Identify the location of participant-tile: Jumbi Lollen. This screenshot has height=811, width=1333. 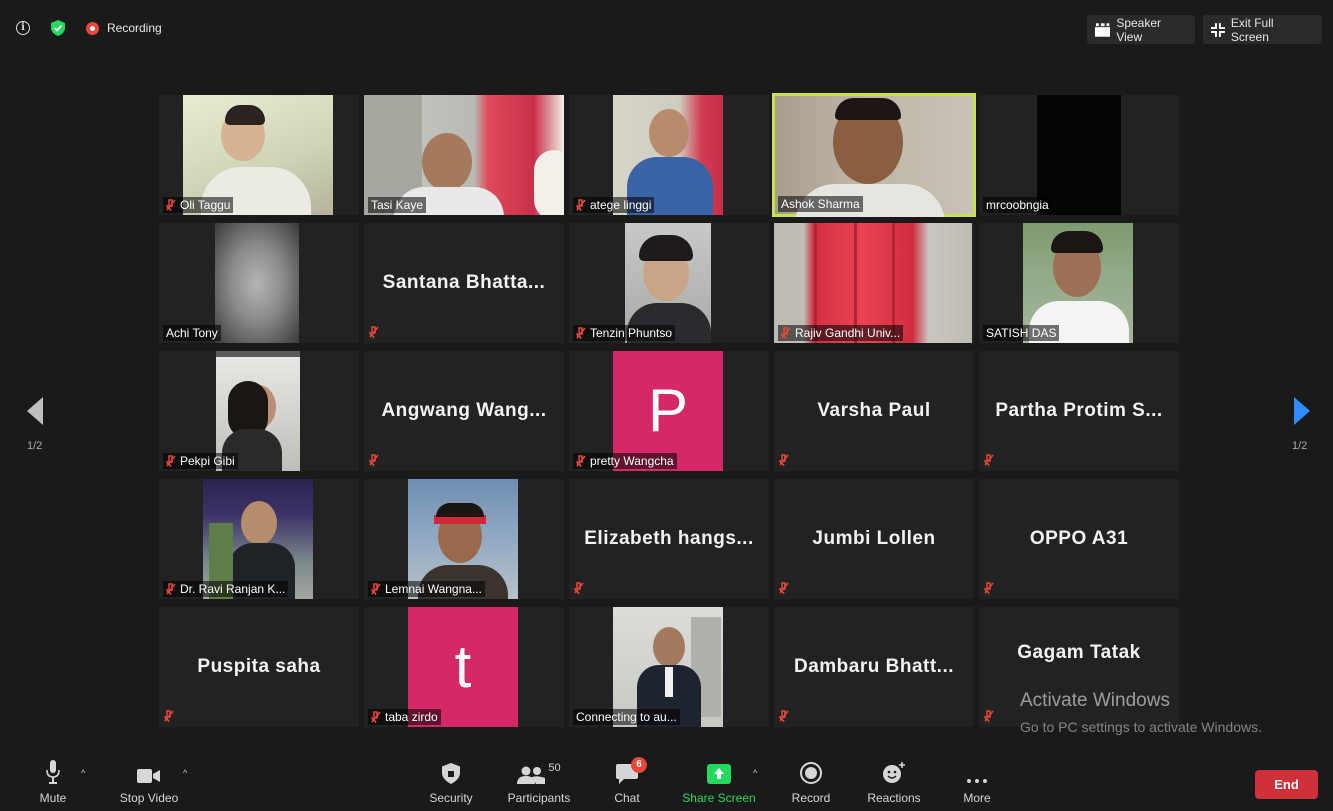
(874, 539).